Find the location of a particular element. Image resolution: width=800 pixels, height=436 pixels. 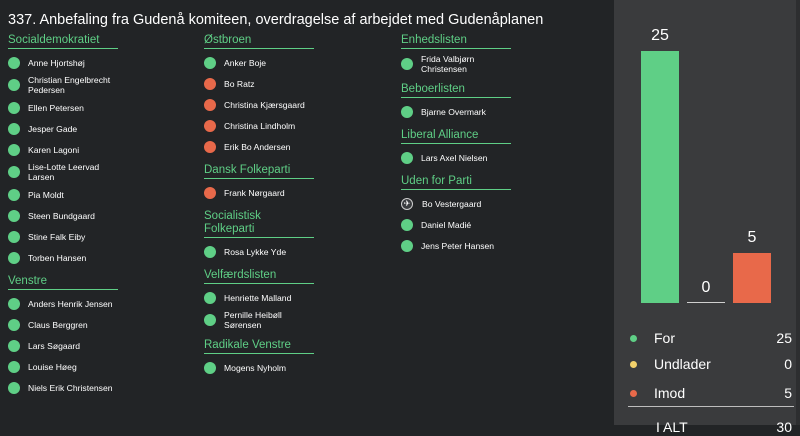

member-row: Karen Lagoni is located at coordinates (64, 149).